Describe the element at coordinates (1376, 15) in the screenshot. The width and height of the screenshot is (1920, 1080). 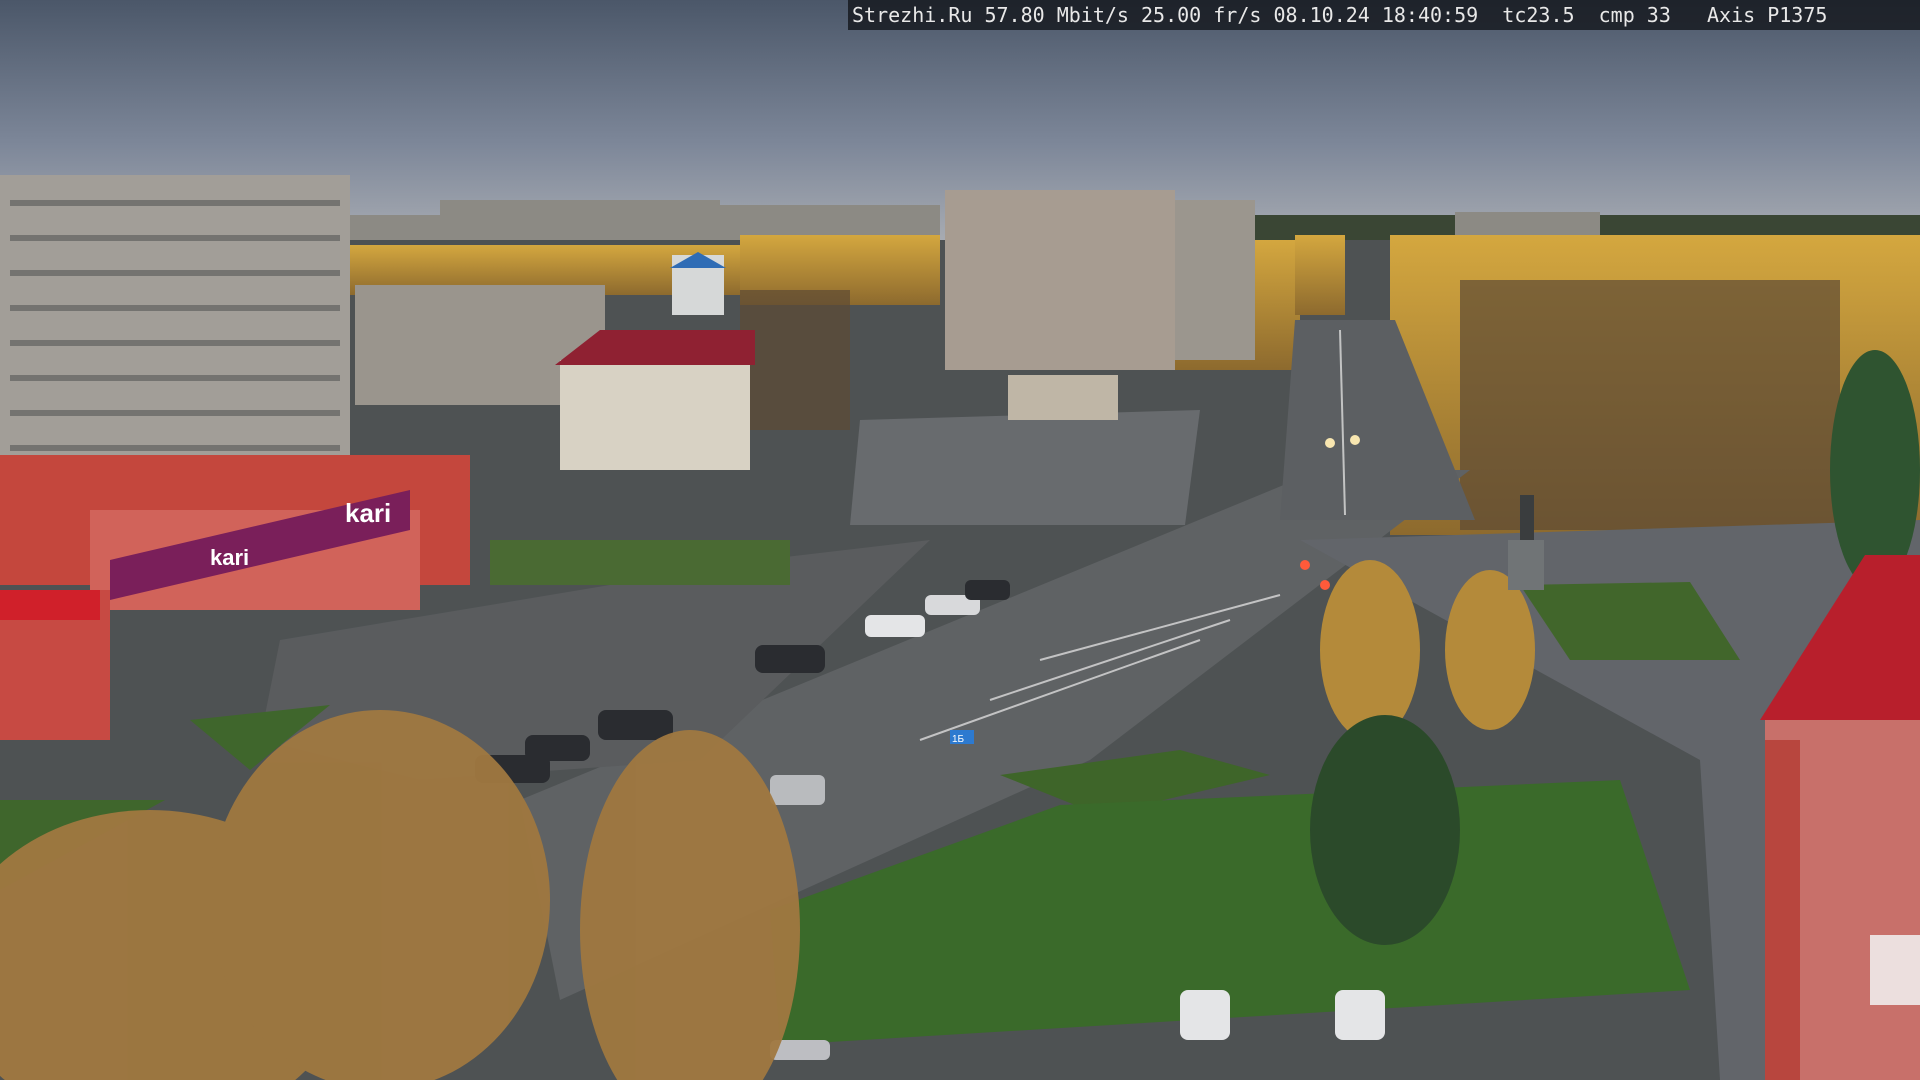
I see `overlay-datetime: 08.10.24 18:40:59` at that location.